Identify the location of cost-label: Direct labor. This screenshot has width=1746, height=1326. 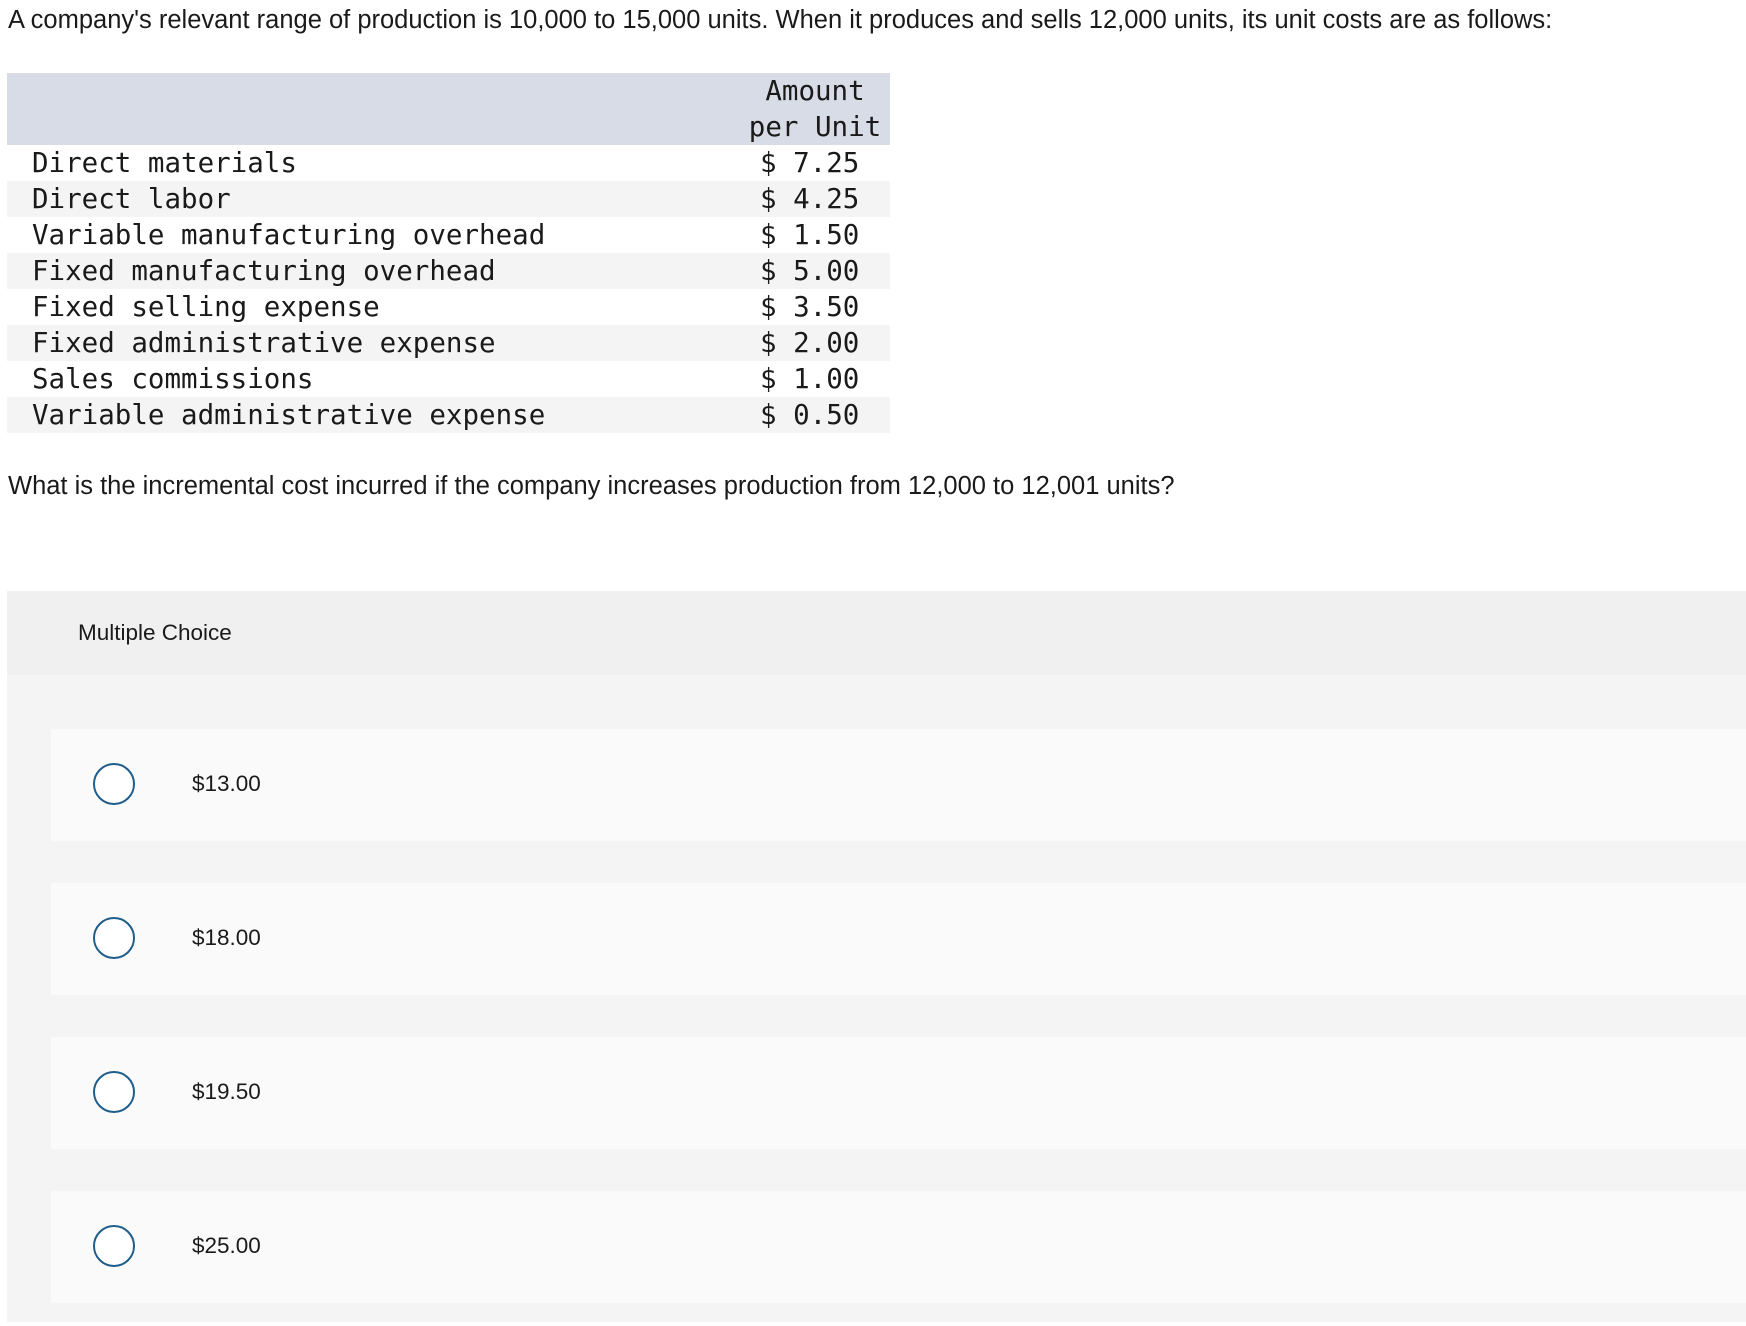
(373, 199).